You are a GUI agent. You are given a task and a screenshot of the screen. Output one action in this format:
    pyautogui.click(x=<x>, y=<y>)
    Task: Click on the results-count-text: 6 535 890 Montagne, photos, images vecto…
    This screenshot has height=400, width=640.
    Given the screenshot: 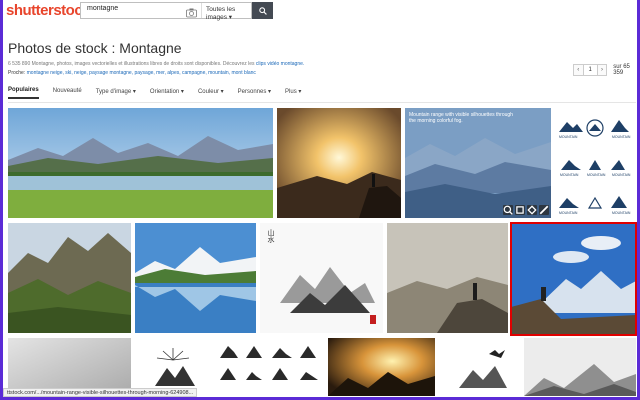 What is the action you would take?
    pyautogui.click(x=131, y=64)
    